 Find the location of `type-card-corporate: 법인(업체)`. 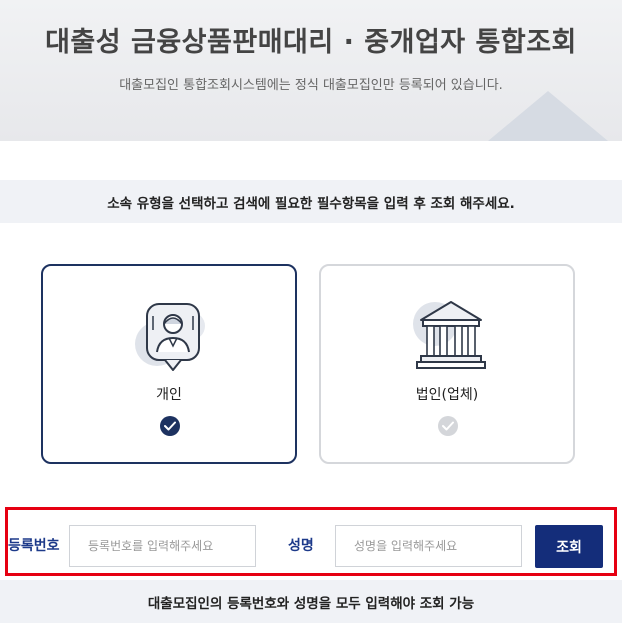

type-card-corporate: 법인(업체) is located at coordinates (447, 364).